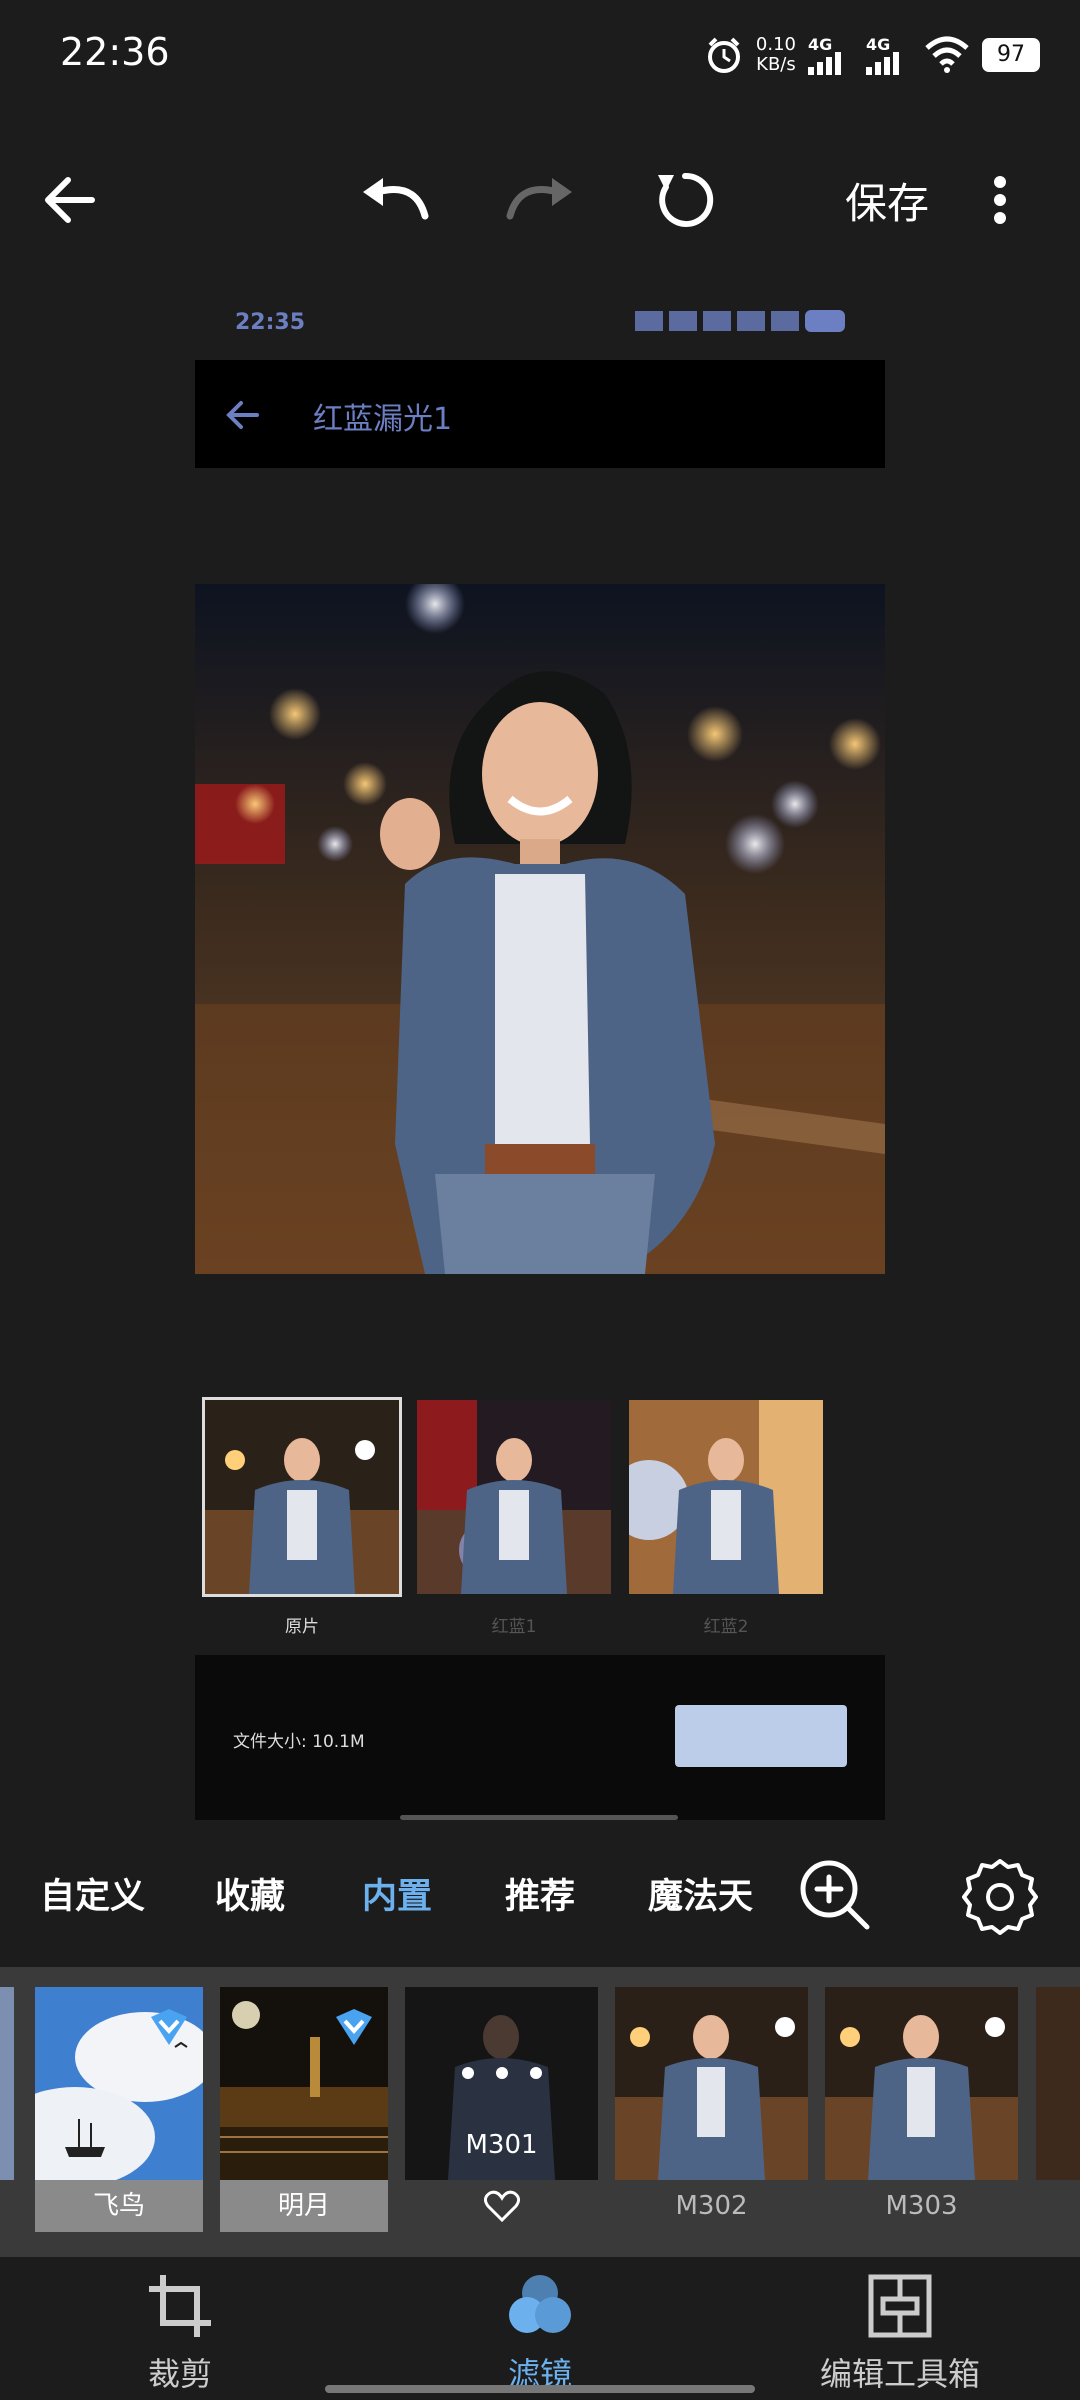  What do you see at coordinates (540, 55) in the screenshot?
I see `status-bar: 22:36 0.10 KB/s 4G 4G 97` at bounding box center [540, 55].